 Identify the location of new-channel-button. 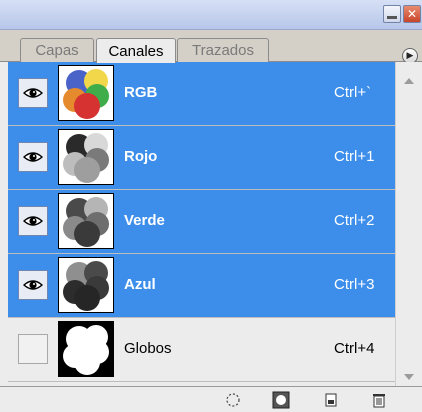
(331, 400).